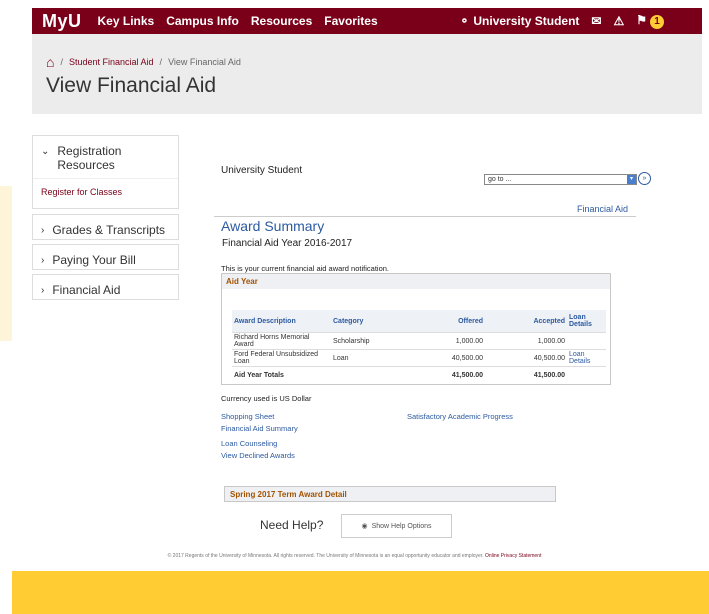 The height and width of the screenshot is (614, 709). What do you see at coordinates (364, 526) in the screenshot?
I see `eye-icon: ◉` at bounding box center [364, 526].